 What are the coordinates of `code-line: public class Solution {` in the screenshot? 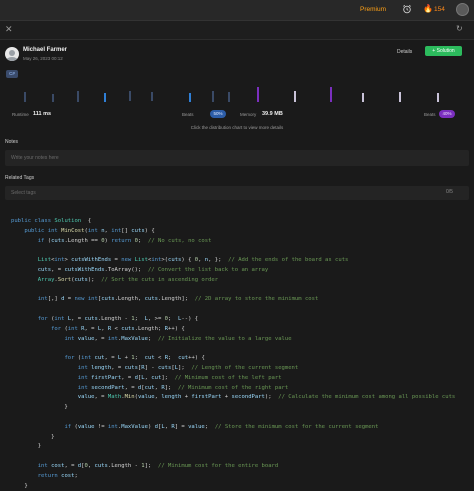 It's located at (233, 222).